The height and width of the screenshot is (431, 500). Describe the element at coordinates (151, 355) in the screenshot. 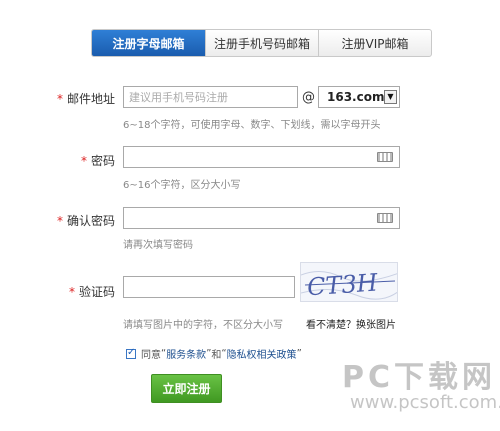

I see `agree-prefix: 同意` at that location.